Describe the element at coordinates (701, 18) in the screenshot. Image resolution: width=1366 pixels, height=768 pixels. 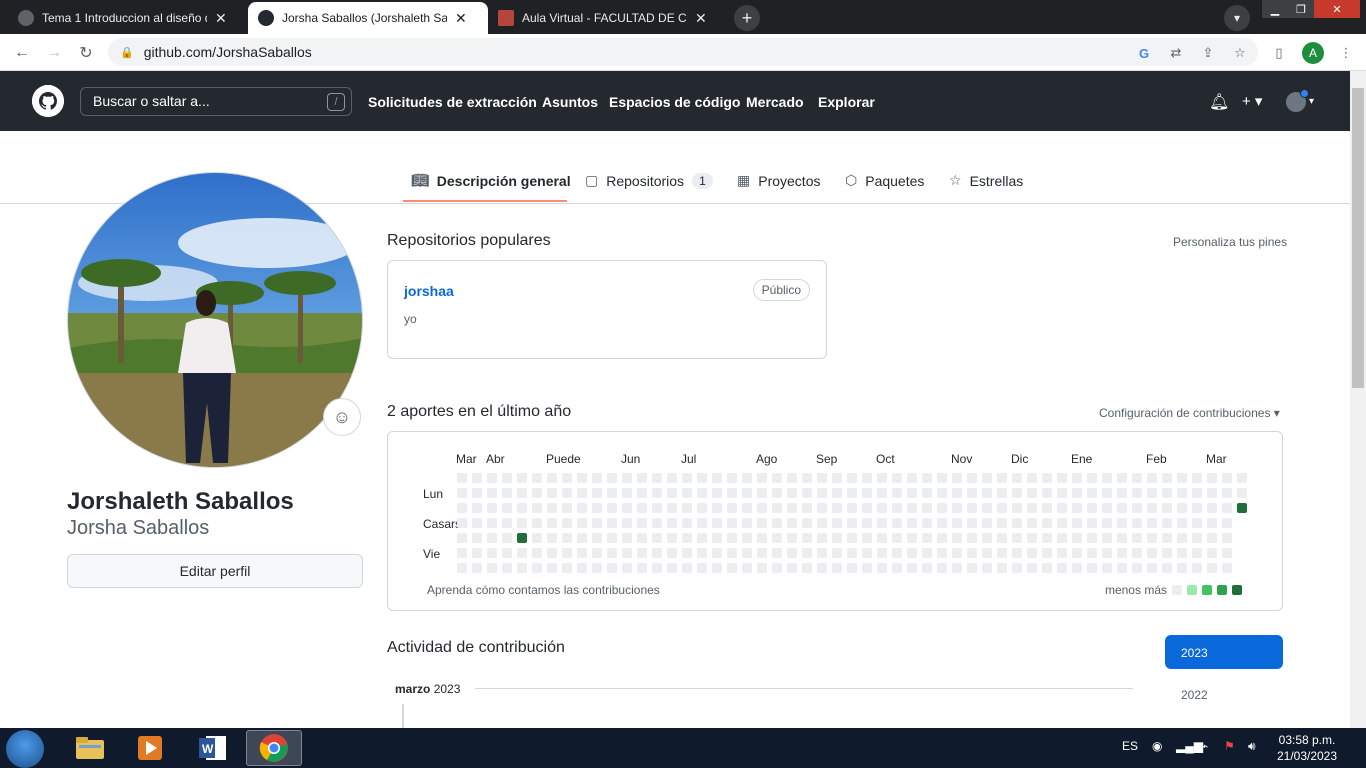
I see `close-tab-icon: ✕` at that location.